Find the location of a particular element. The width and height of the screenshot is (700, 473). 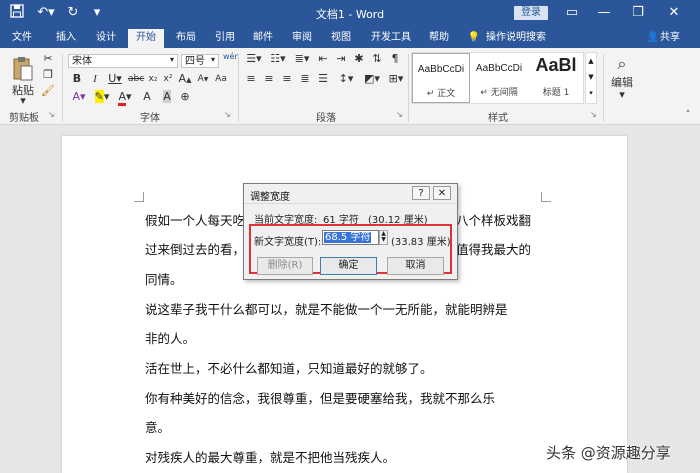

phonetic-guide-icon: wén is located at coordinates (231, 56).